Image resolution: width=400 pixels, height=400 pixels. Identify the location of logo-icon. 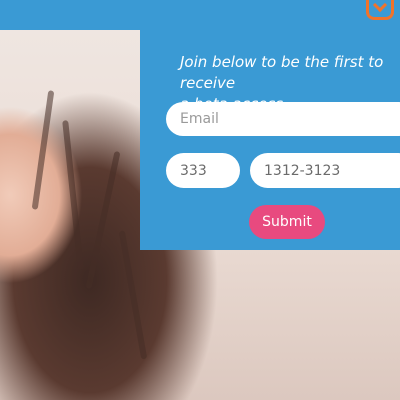
(380, 10).